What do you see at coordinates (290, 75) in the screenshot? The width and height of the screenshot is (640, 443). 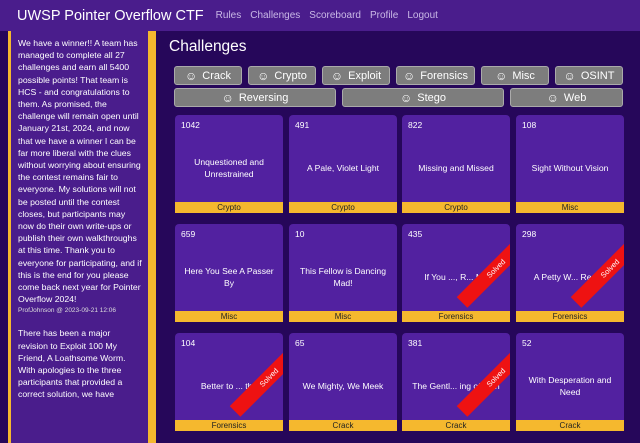 I see `category-button-label: Crypto` at bounding box center [290, 75].